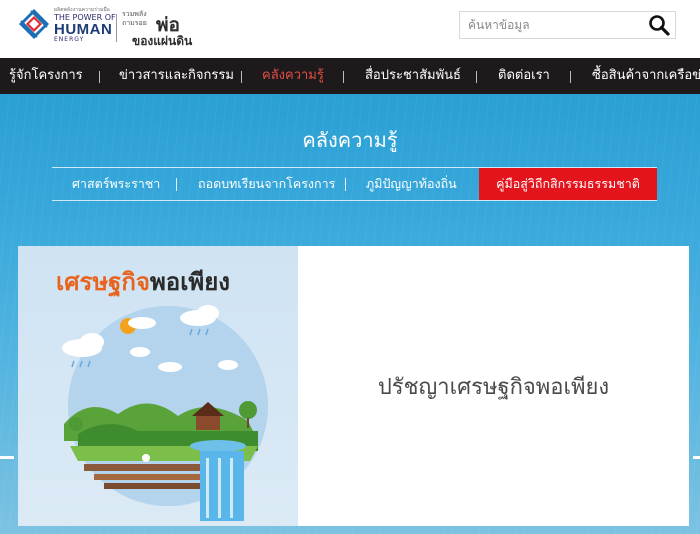 This screenshot has height=534, width=700. What do you see at coordinates (134, 23) in the screenshot?
I see `slogan-line-2: ถามรอย` at bounding box center [134, 23].